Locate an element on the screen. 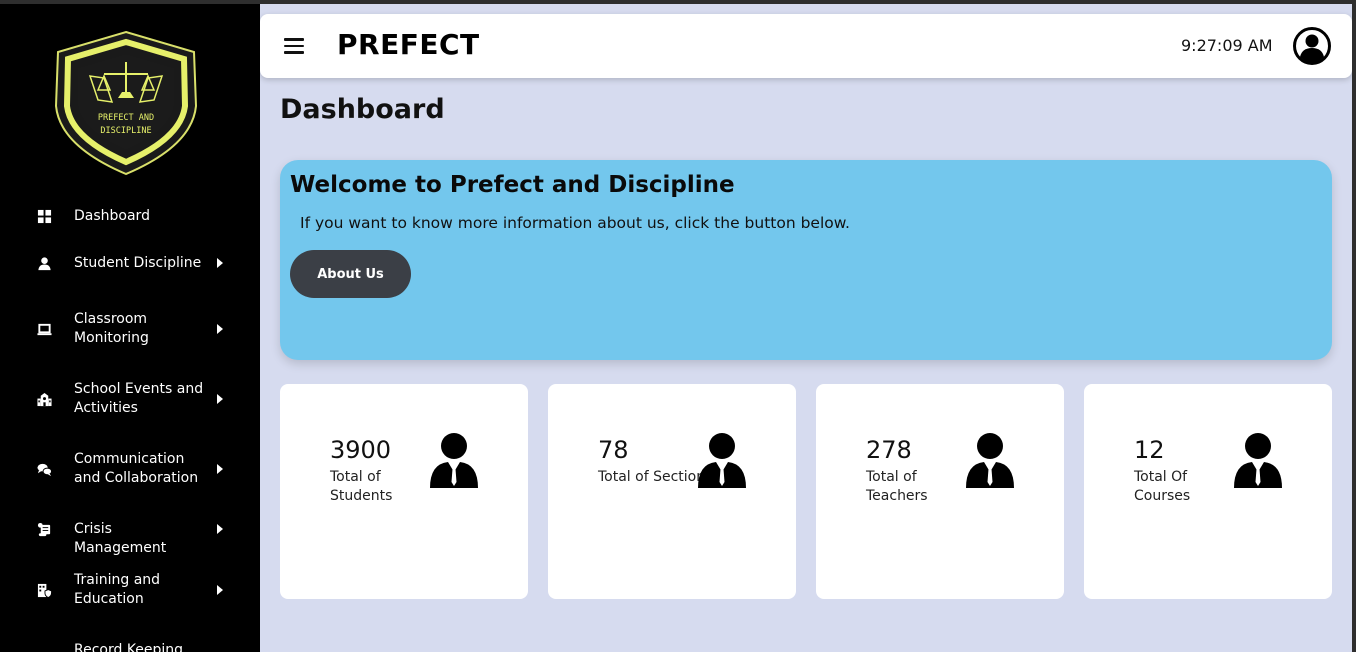 This screenshot has width=1356, height=652. sidebar-item-student-discipline: Student Discipline is located at coordinates (130, 263).